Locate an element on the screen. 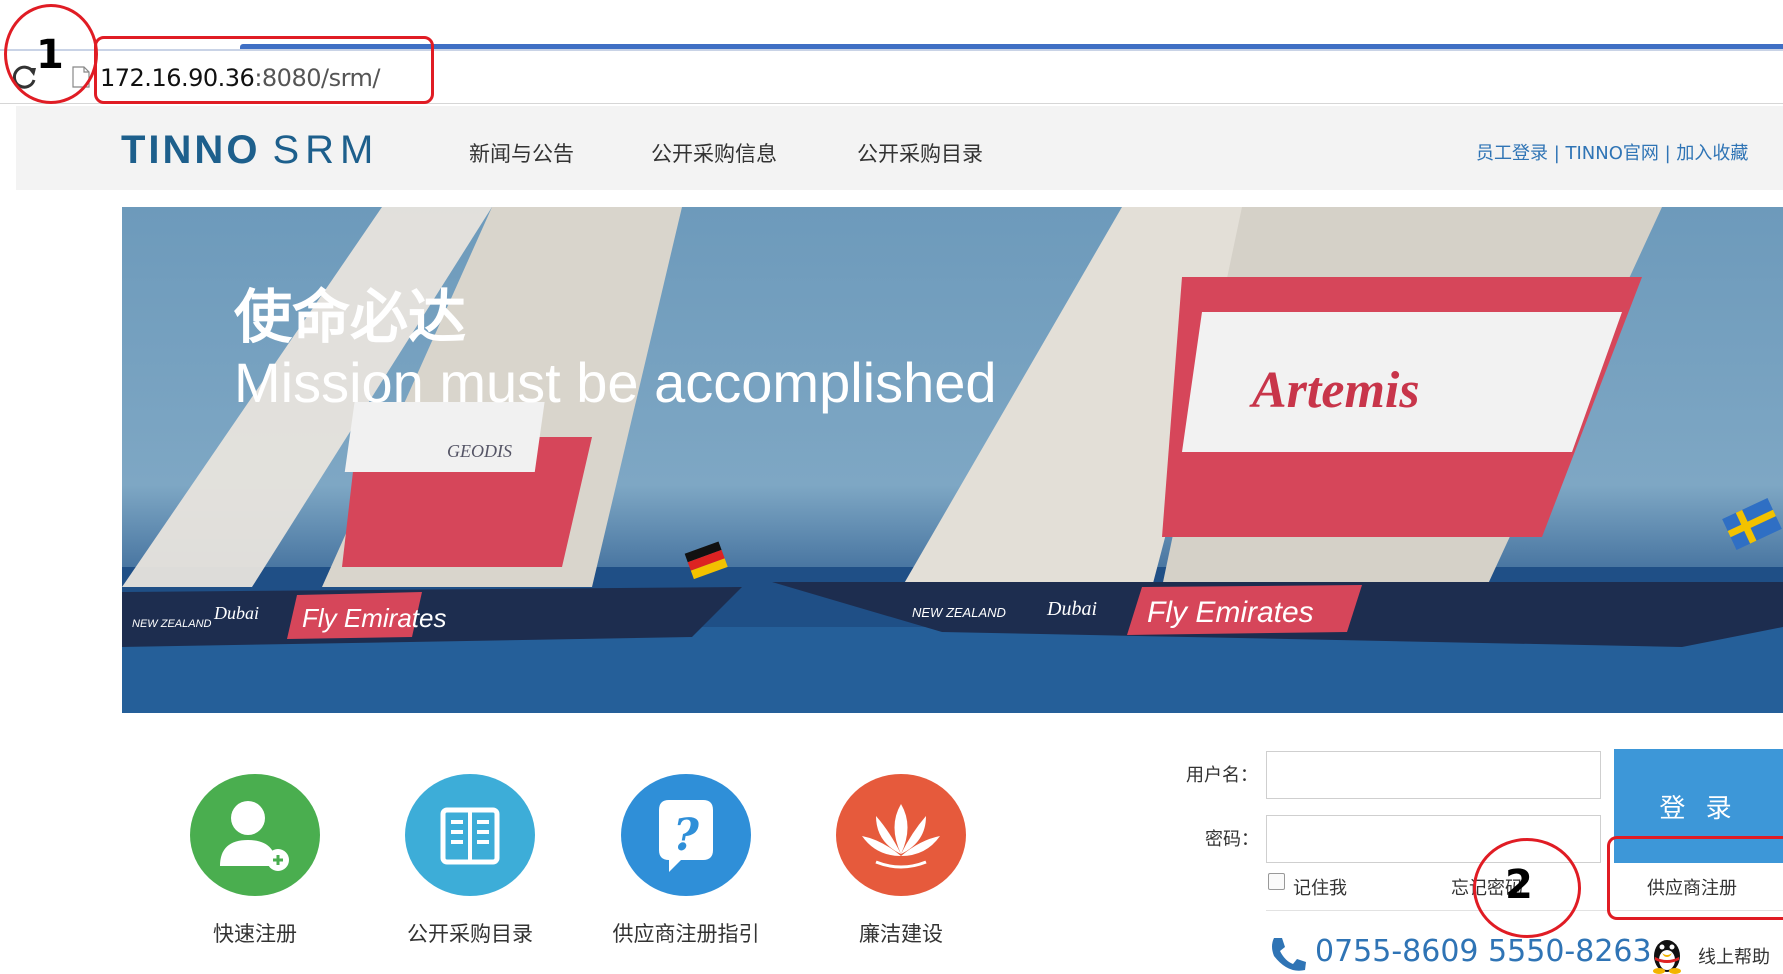 The height and width of the screenshot is (974, 1783). nav-news: 新闻与公告 is located at coordinates (521, 153).